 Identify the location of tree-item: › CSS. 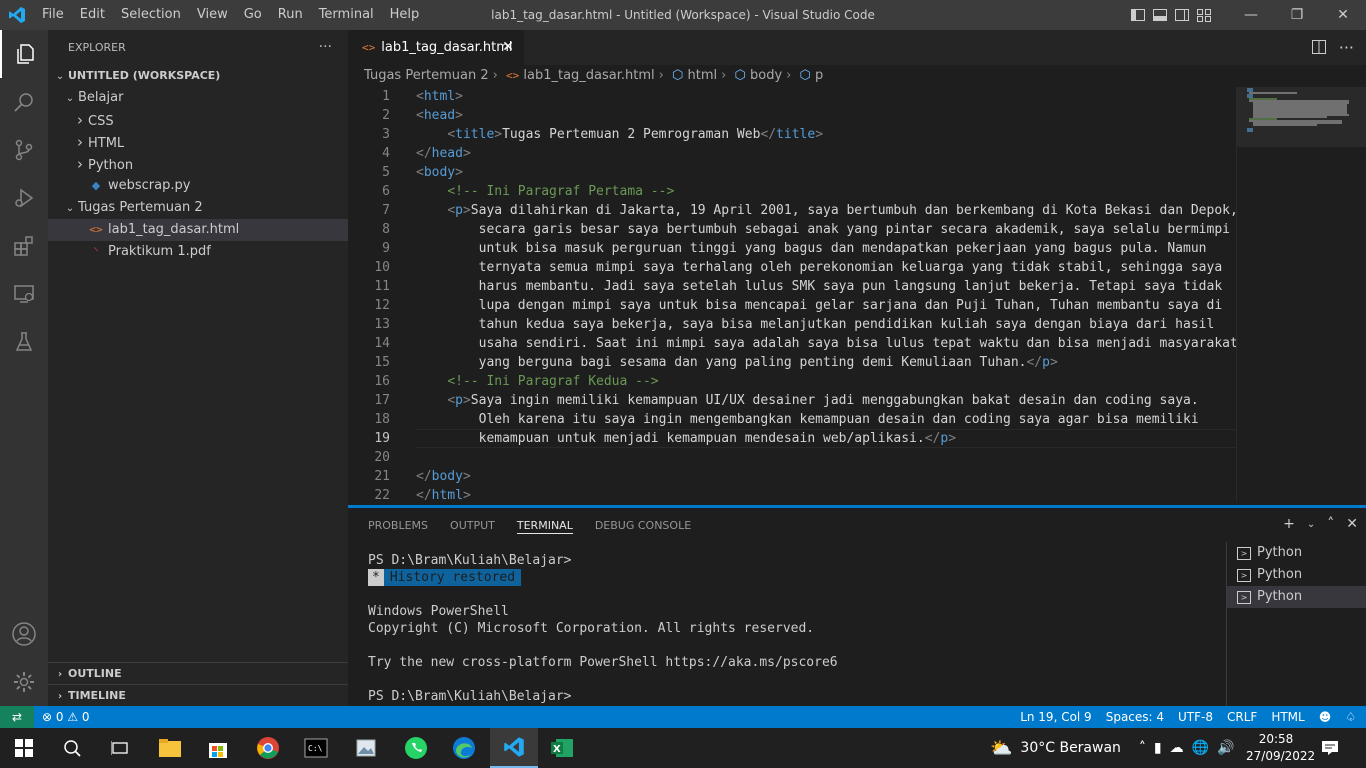
(198, 120).